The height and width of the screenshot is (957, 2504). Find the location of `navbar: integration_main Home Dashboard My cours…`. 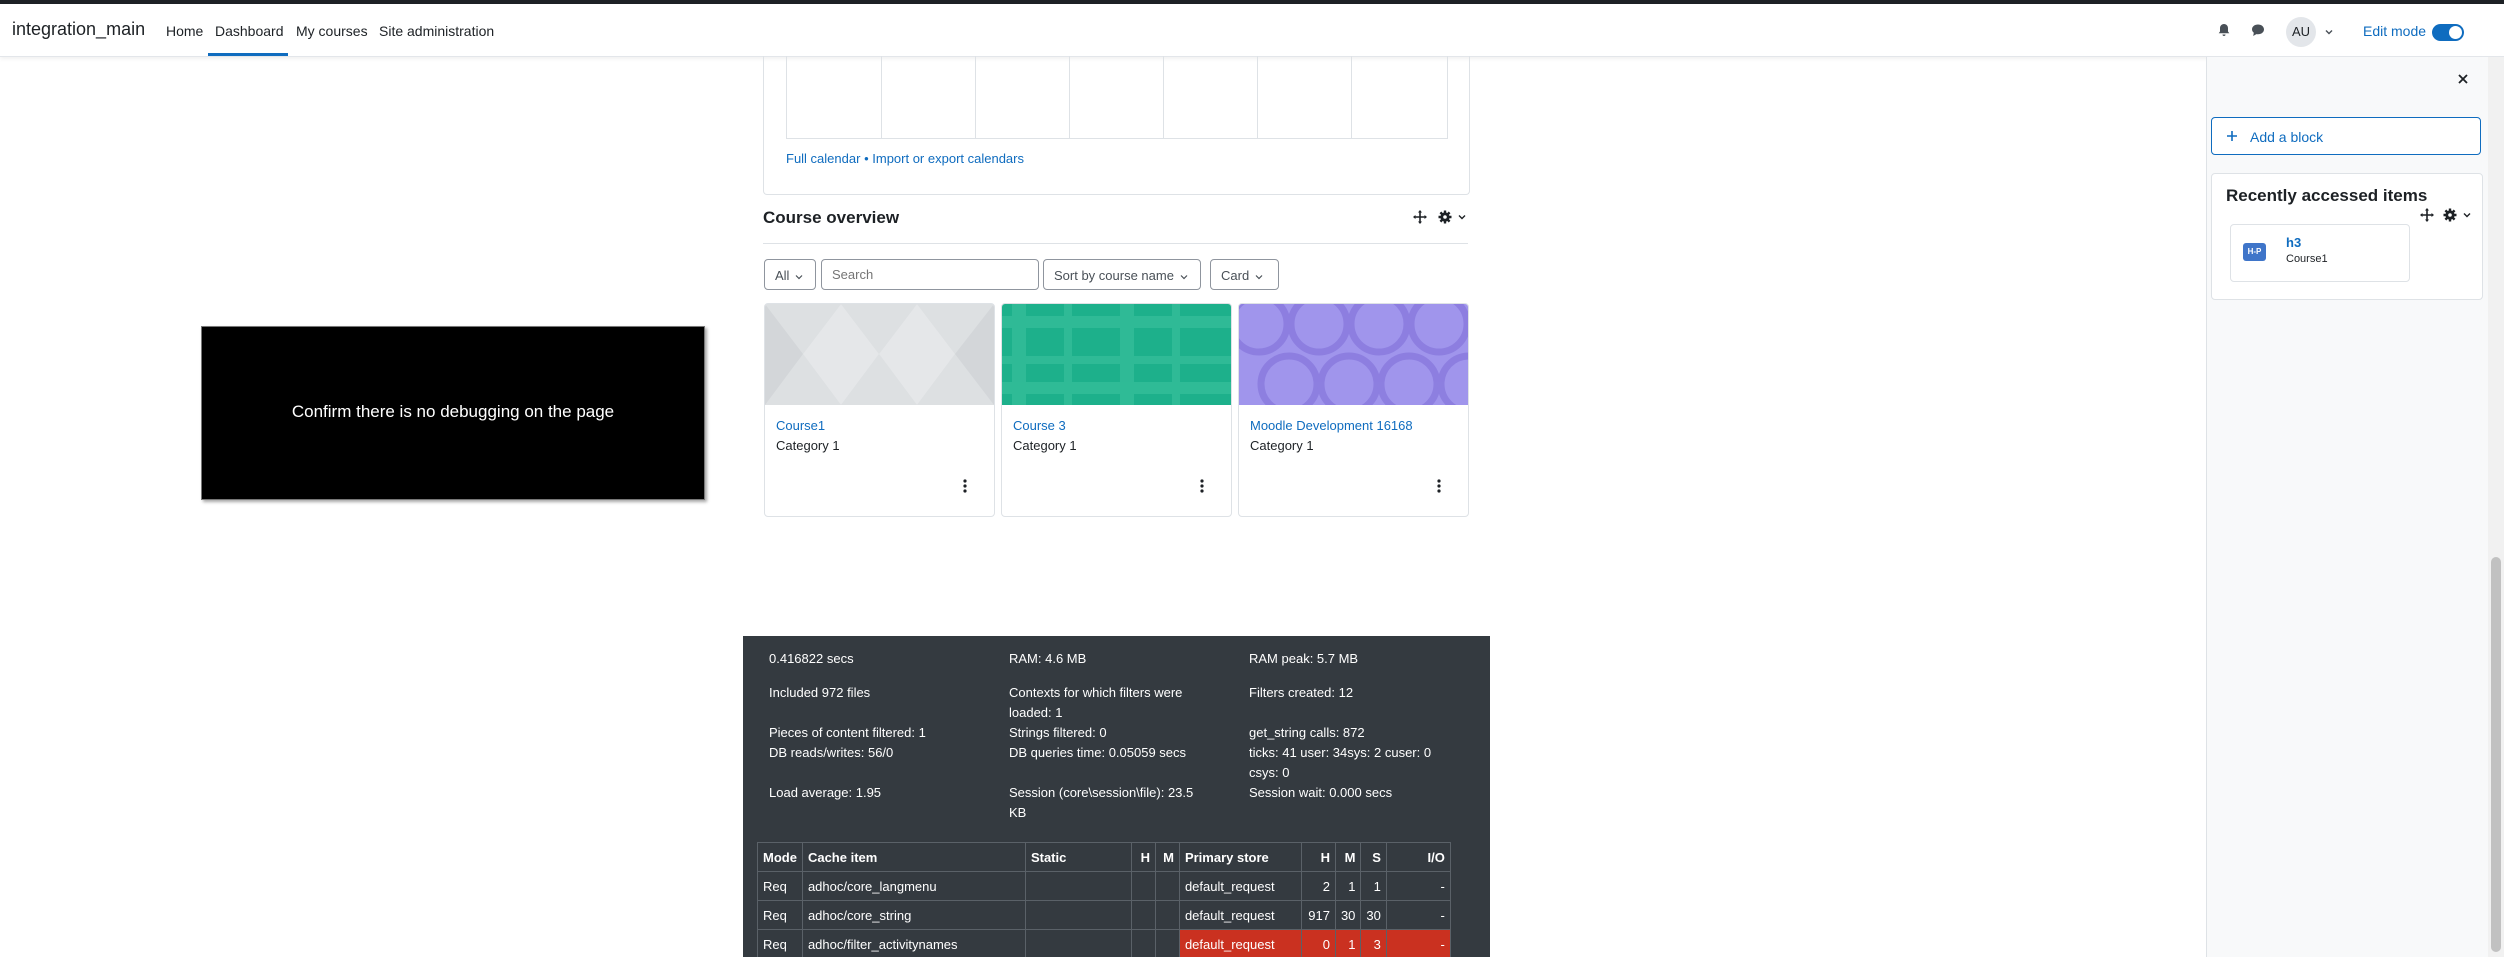

navbar: integration_main Home Dashboard My cours… is located at coordinates (1252, 30).